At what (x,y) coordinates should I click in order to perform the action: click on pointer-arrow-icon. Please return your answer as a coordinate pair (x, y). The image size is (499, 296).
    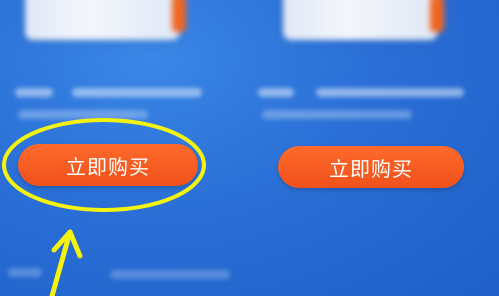
    Looking at the image, I should click on (66, 262).